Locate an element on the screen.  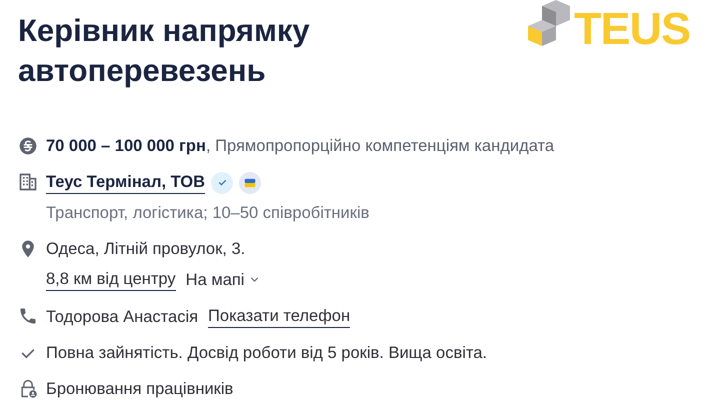
map-toggle: На мапі is located at coordinates (224, 279).